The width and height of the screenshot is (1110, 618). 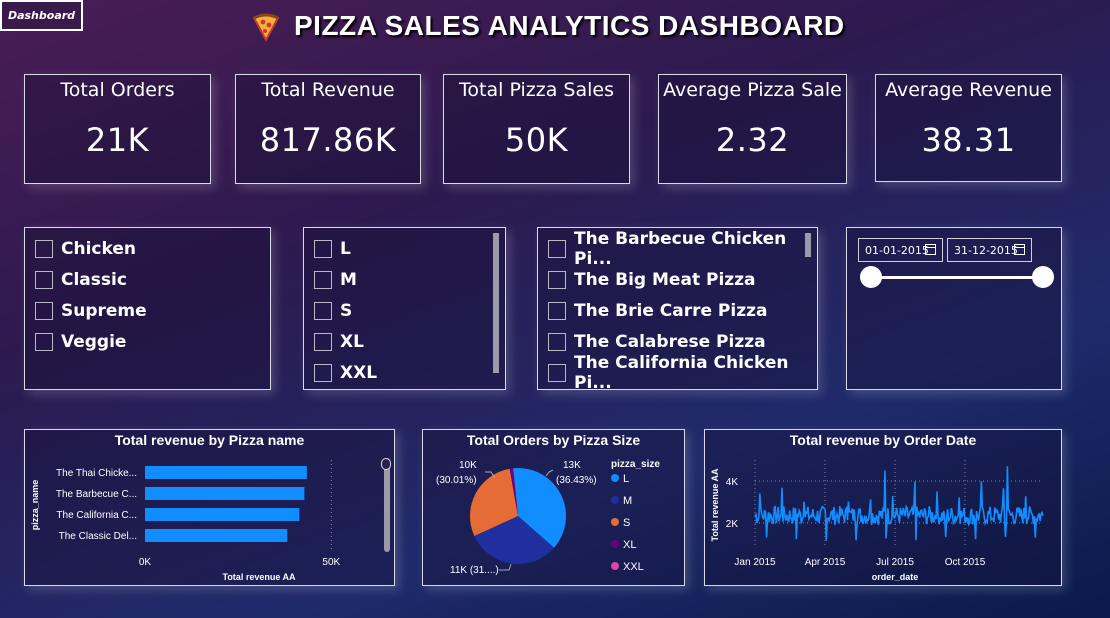 I want to click on slicer-item-l: L, so click(x=404, y=248).